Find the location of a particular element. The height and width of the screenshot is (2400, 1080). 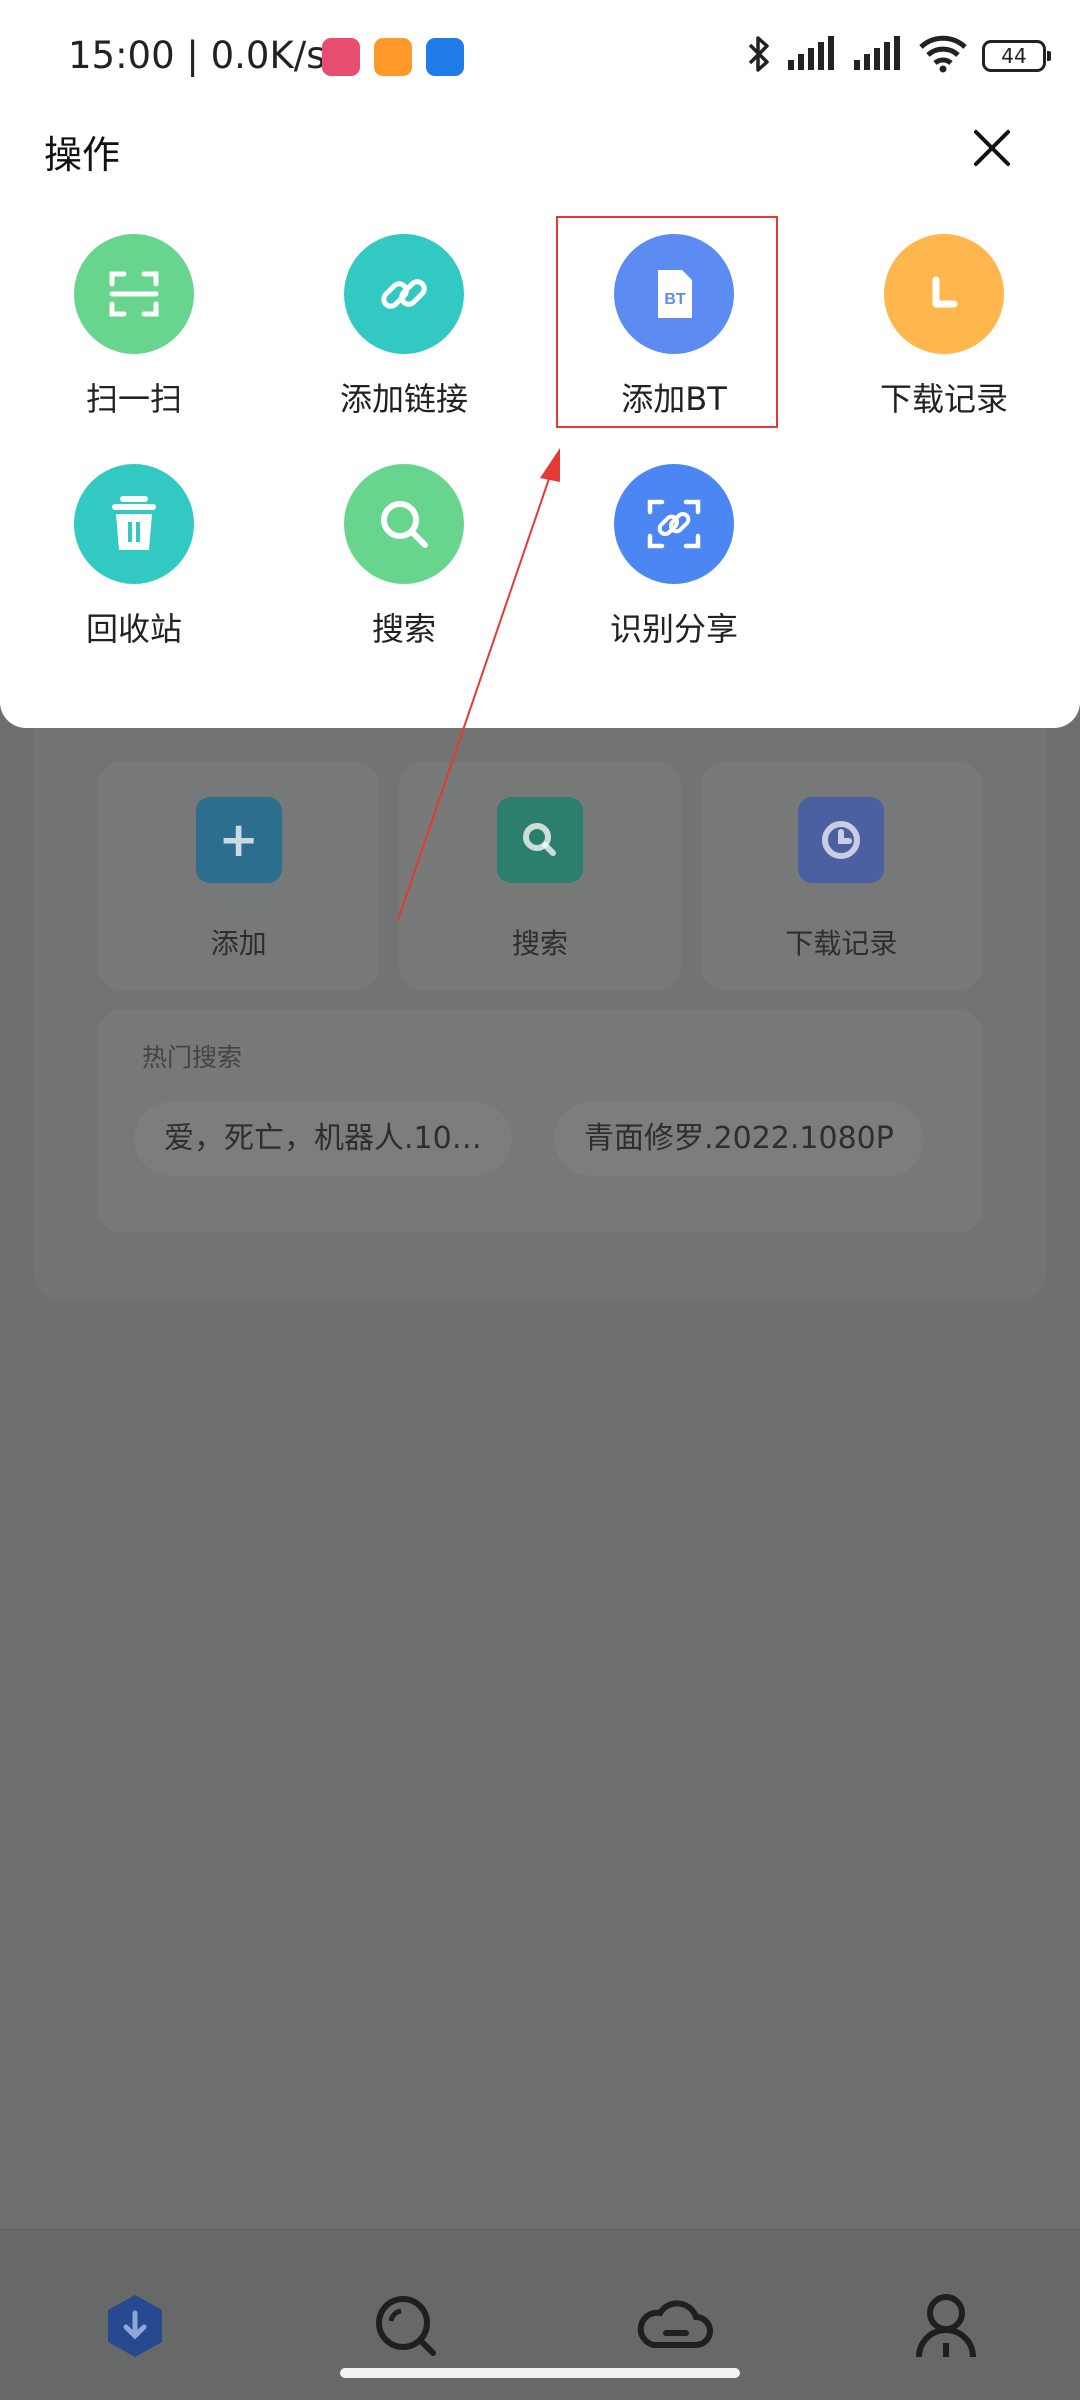

link-icon is located at coordinates (404, 294).